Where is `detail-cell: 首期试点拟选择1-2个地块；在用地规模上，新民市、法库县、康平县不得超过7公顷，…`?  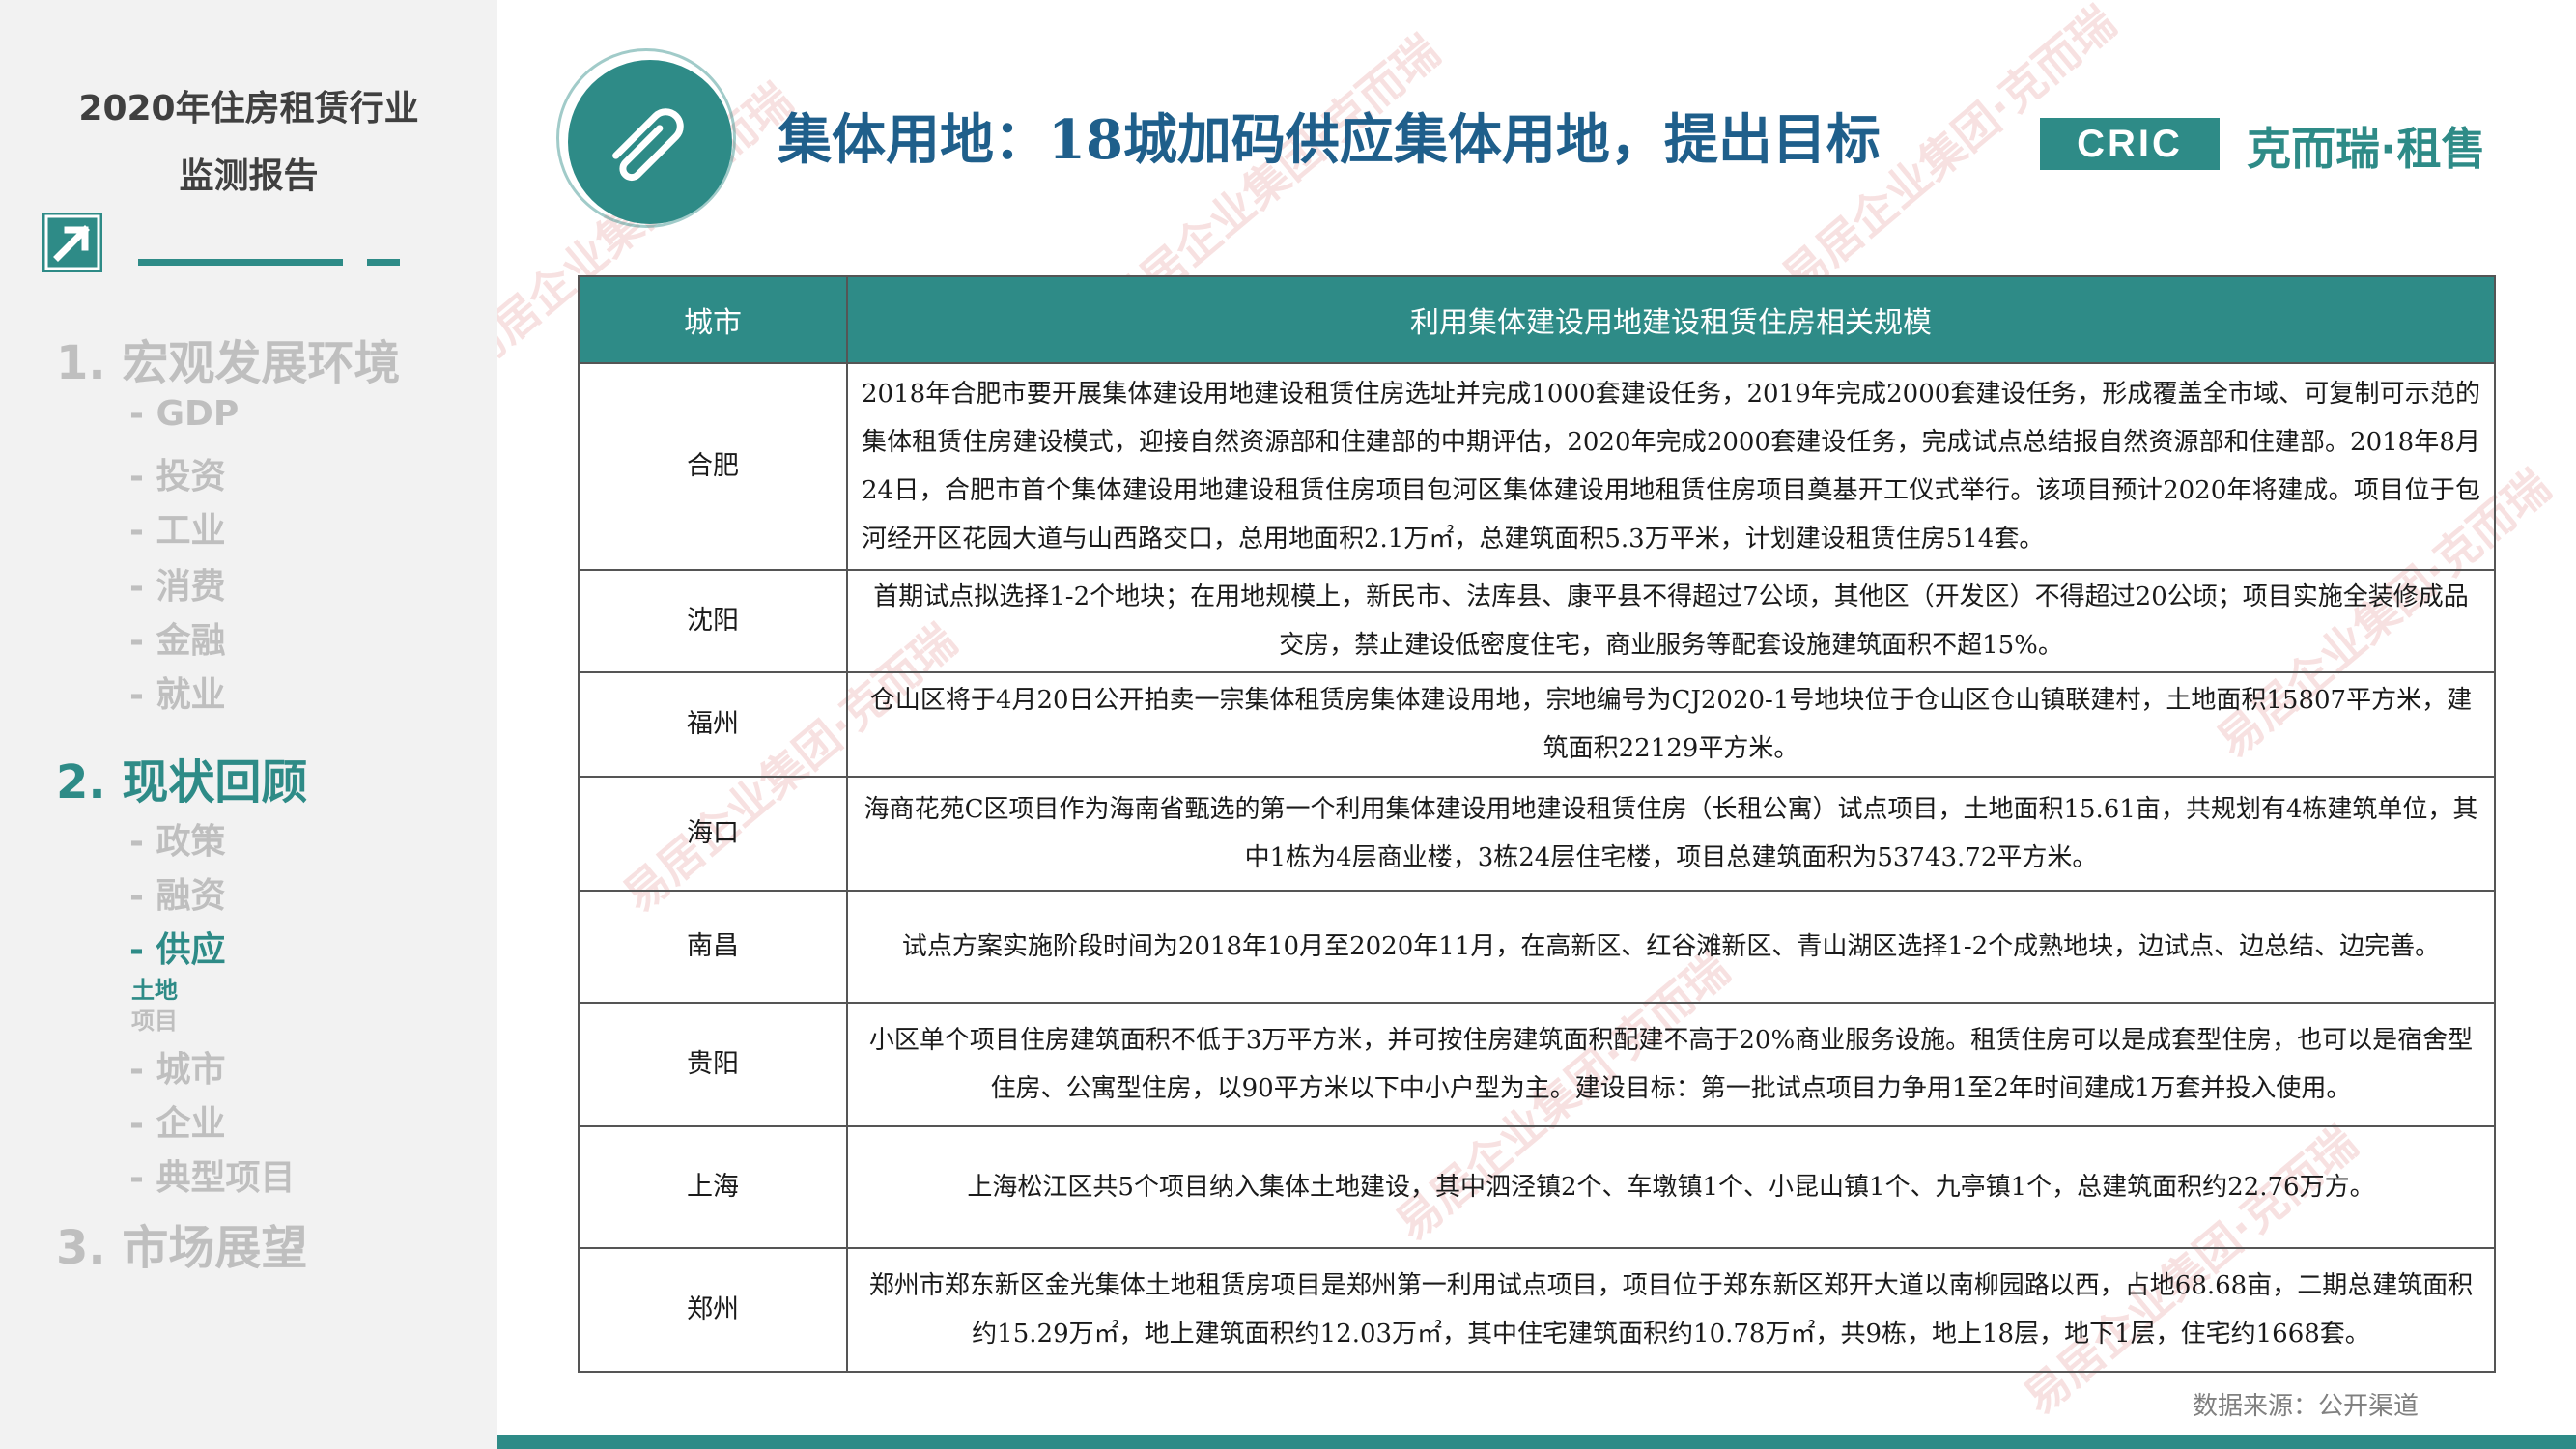
detail-cell: 首期试点拟选择1-2个地块；在用地规模上，新民市、法库县、康平县不得超过7公顷，… is located at coordinates (1671, 621).